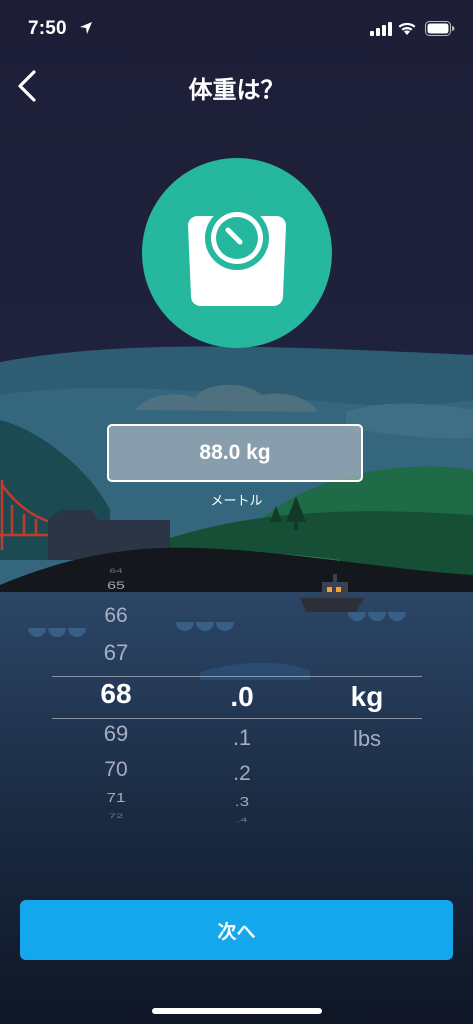  I want to click on home-indicator, so click(237, 1011).